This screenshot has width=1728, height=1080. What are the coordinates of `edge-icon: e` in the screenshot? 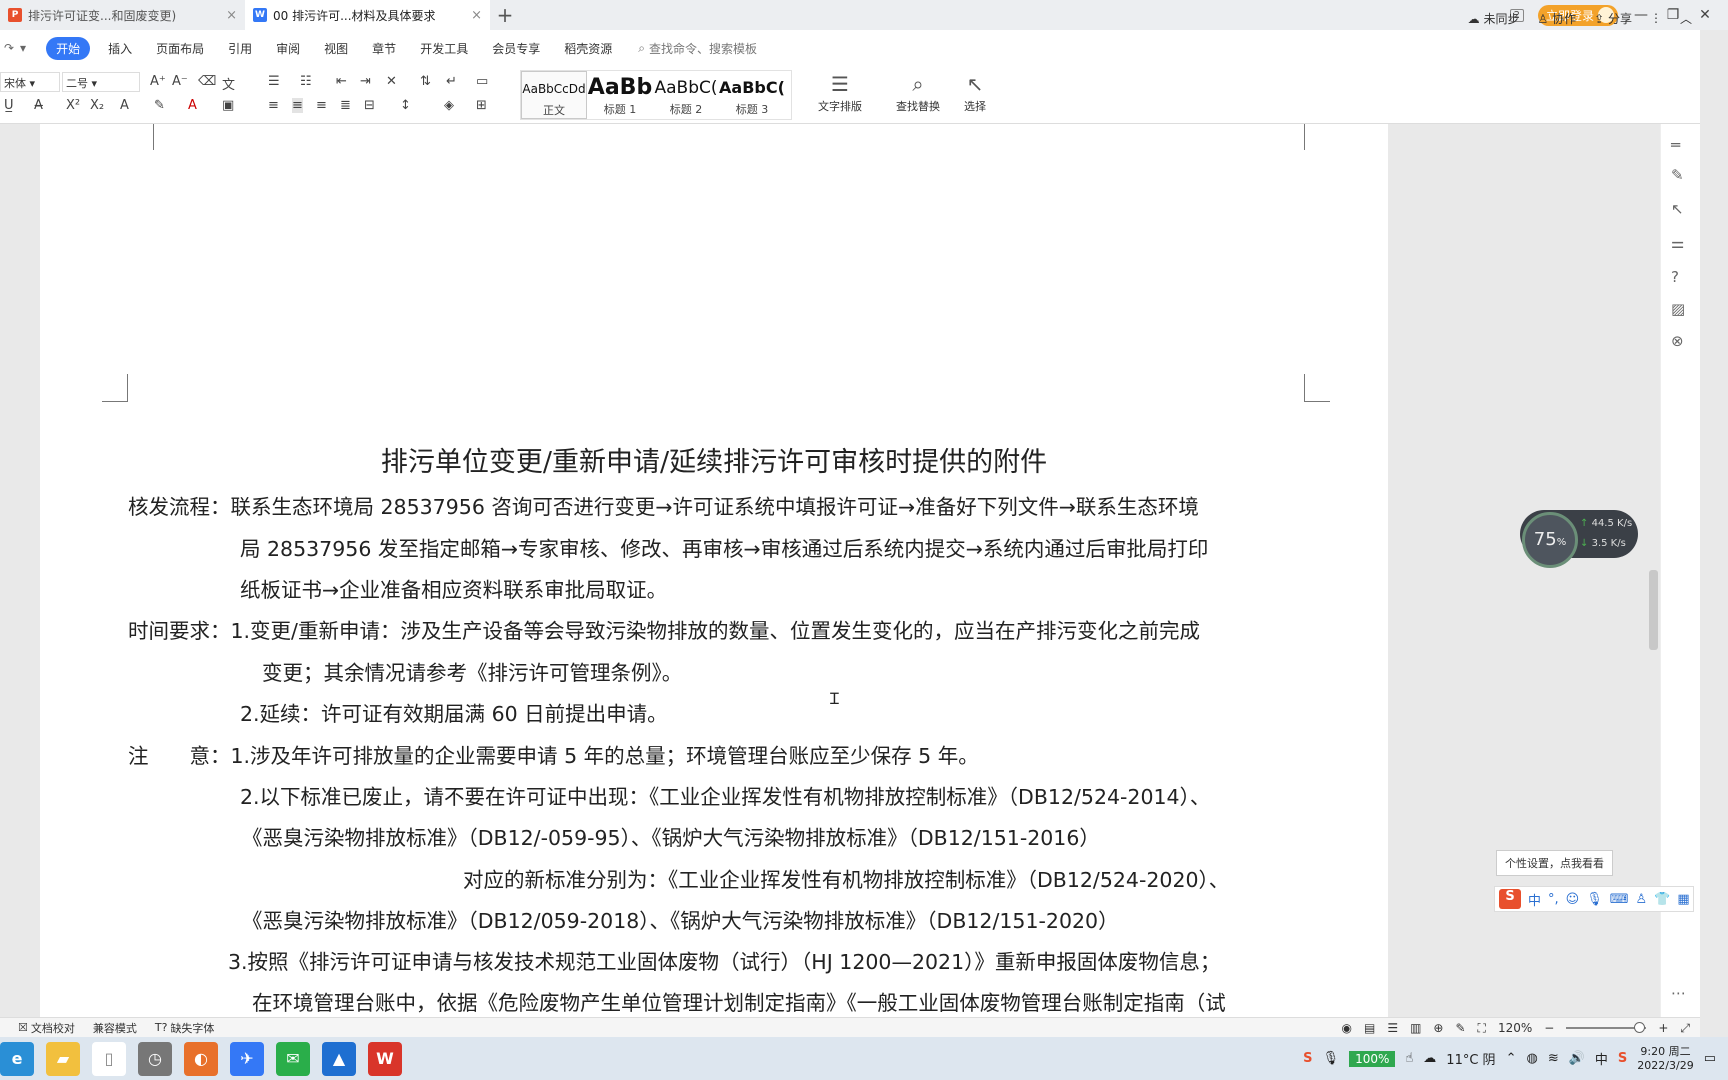 It's located at (17, 1058).